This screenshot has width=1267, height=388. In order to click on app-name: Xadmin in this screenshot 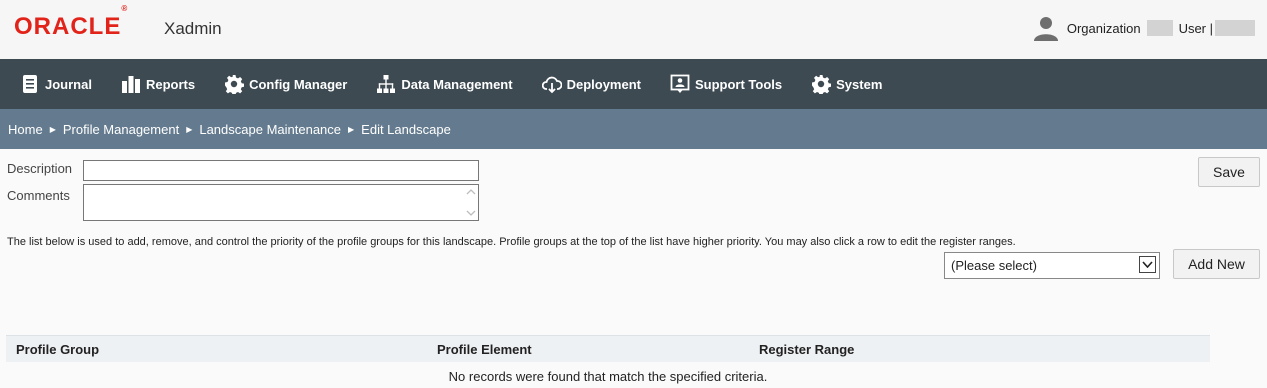, I will do `click(193, 28)`.